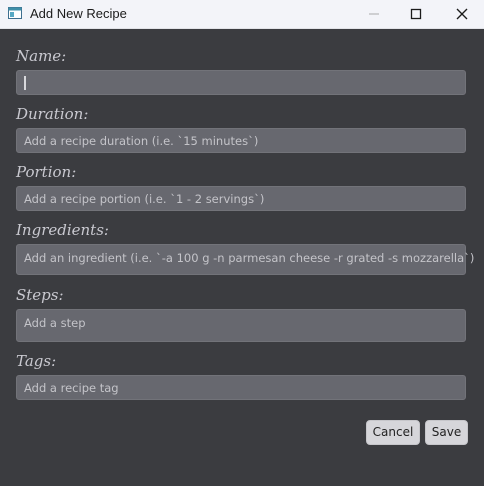 This screenshot has width=484, height=486. Describe the element at coordinates (15, 13) in the screenshot. I see `app-window-icon` at that location.